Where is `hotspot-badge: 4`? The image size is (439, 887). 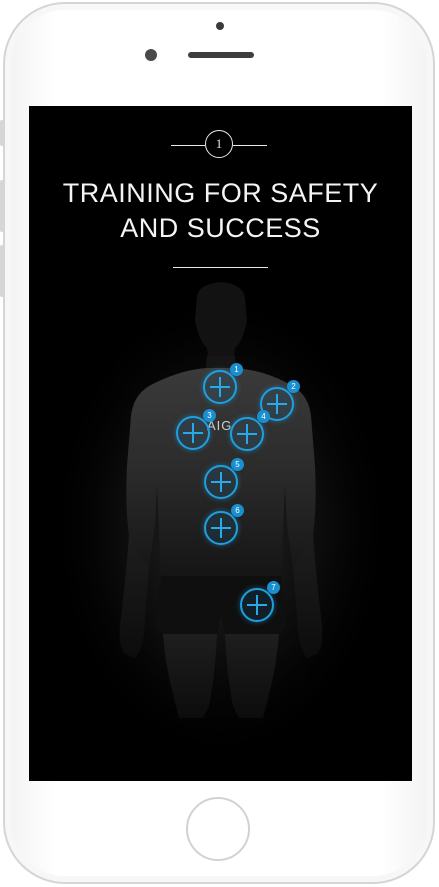
hotspot-badge: 4 is located at coordinates (263, 416).